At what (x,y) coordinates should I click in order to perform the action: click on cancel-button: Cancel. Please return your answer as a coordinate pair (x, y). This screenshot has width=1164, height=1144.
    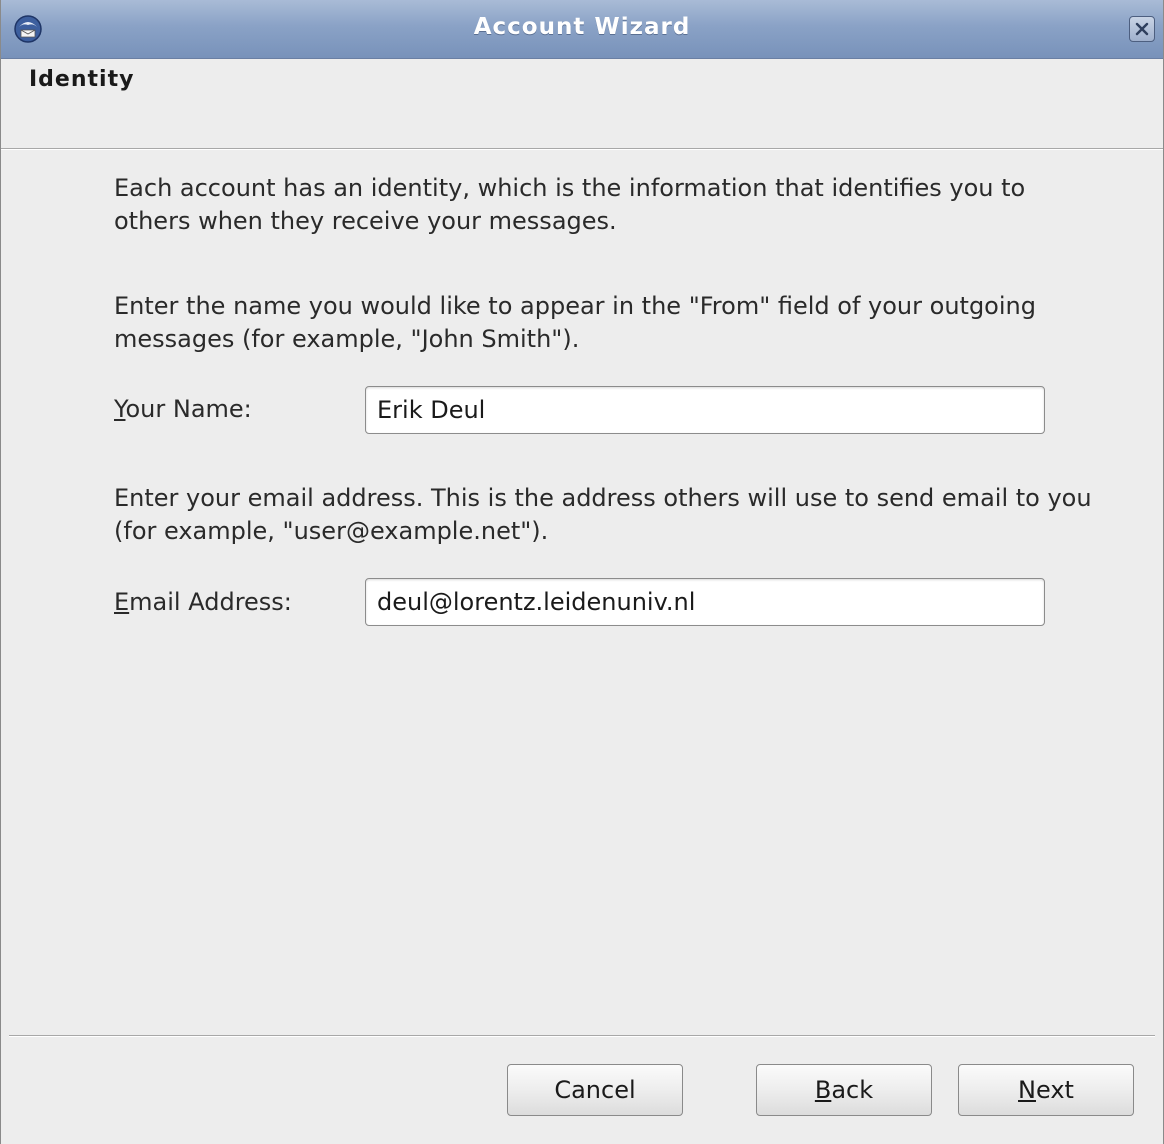
    Looking at the image, I should click on (595, 1090).